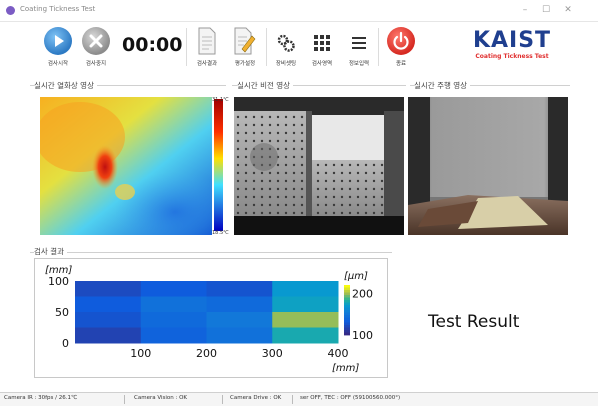 The height and width of the screenshot is (420, 598). Describe the element at coordinates (359, 50) in the screenshot. I see `info-input-button: 정보입력` at that location.